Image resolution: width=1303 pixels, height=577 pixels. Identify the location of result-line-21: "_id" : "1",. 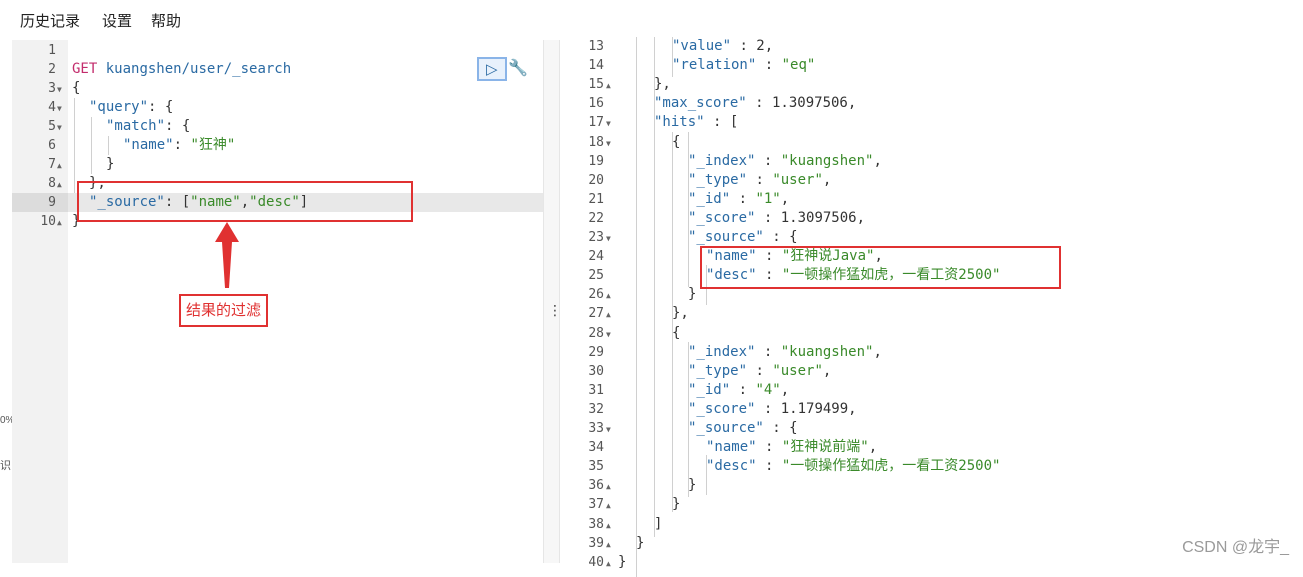
(738, 199).